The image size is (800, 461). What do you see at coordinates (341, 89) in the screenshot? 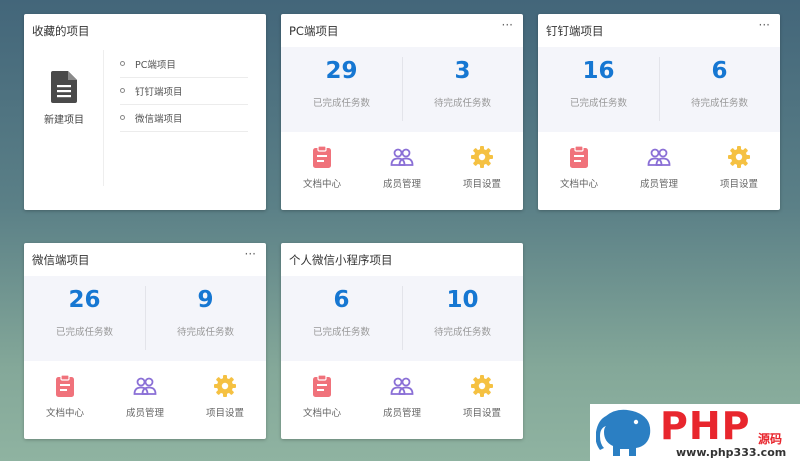
I see `stat-done: 29 已完成任务数` at bounding box center [341, 89].